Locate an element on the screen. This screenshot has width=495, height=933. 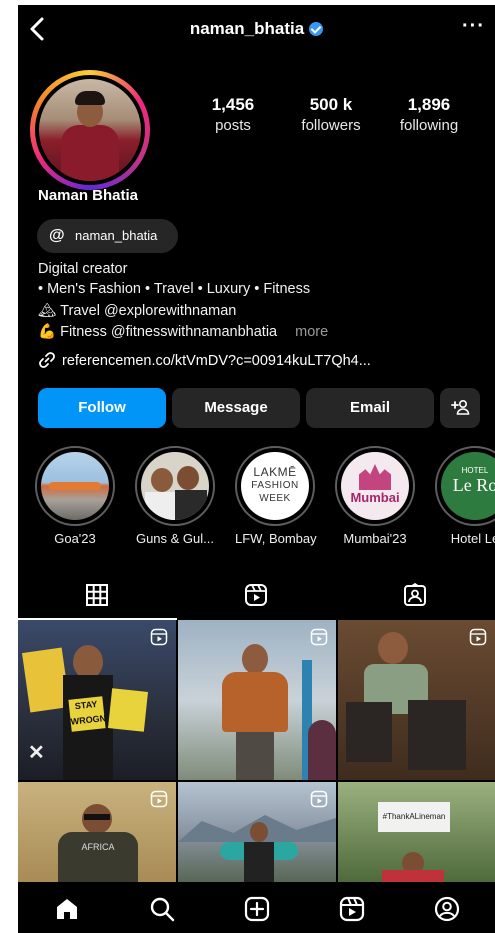
threads-badge: @ naman_bhatia is located at coordinates (107, 236).